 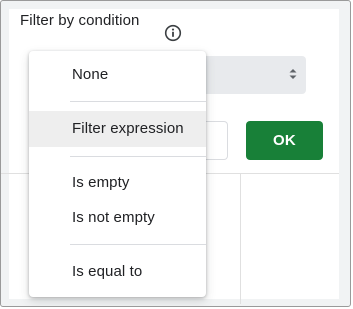 What do you see at coordinates (117, 75) in the screenshot?
I see `menu-item-none: None` at bounding box center [117, 75].